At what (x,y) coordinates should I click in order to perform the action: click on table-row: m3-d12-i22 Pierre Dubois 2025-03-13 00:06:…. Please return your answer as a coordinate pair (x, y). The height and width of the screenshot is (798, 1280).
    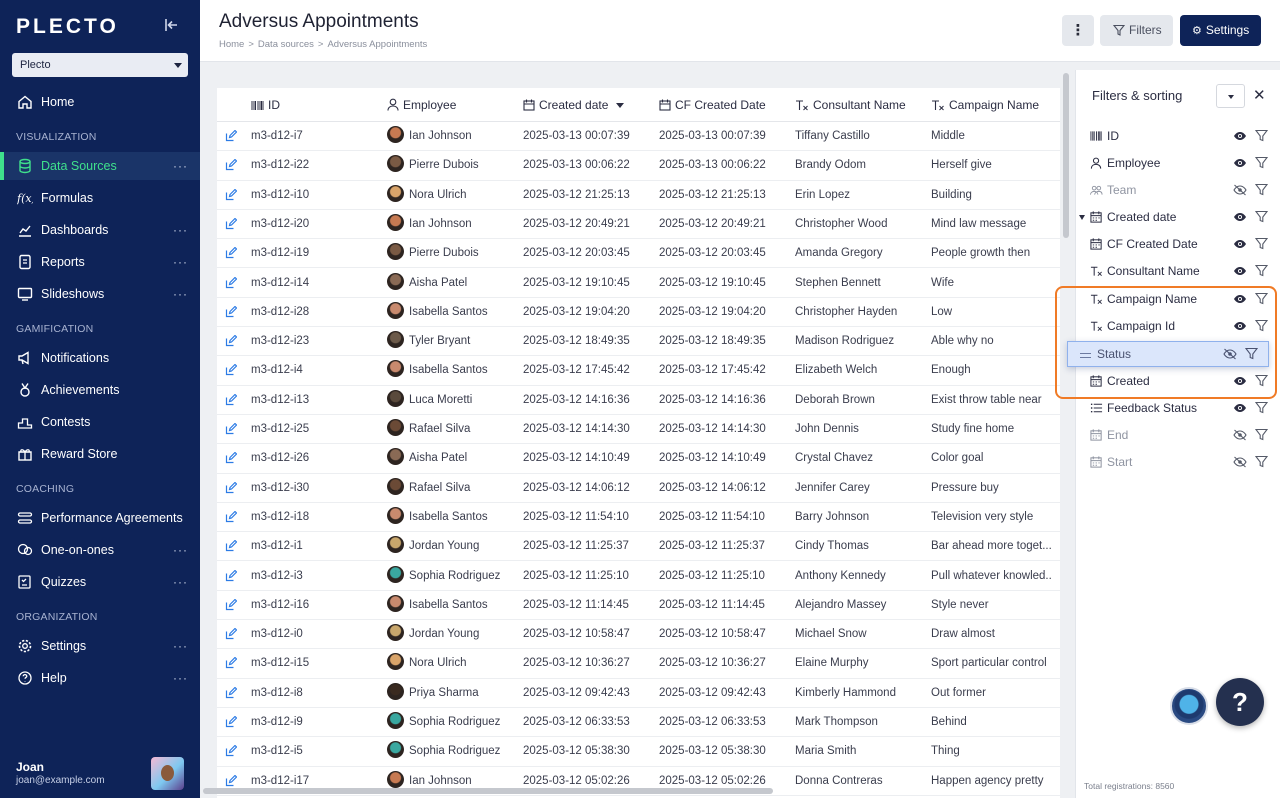
    Looking at the image, I should click on (638, 166).